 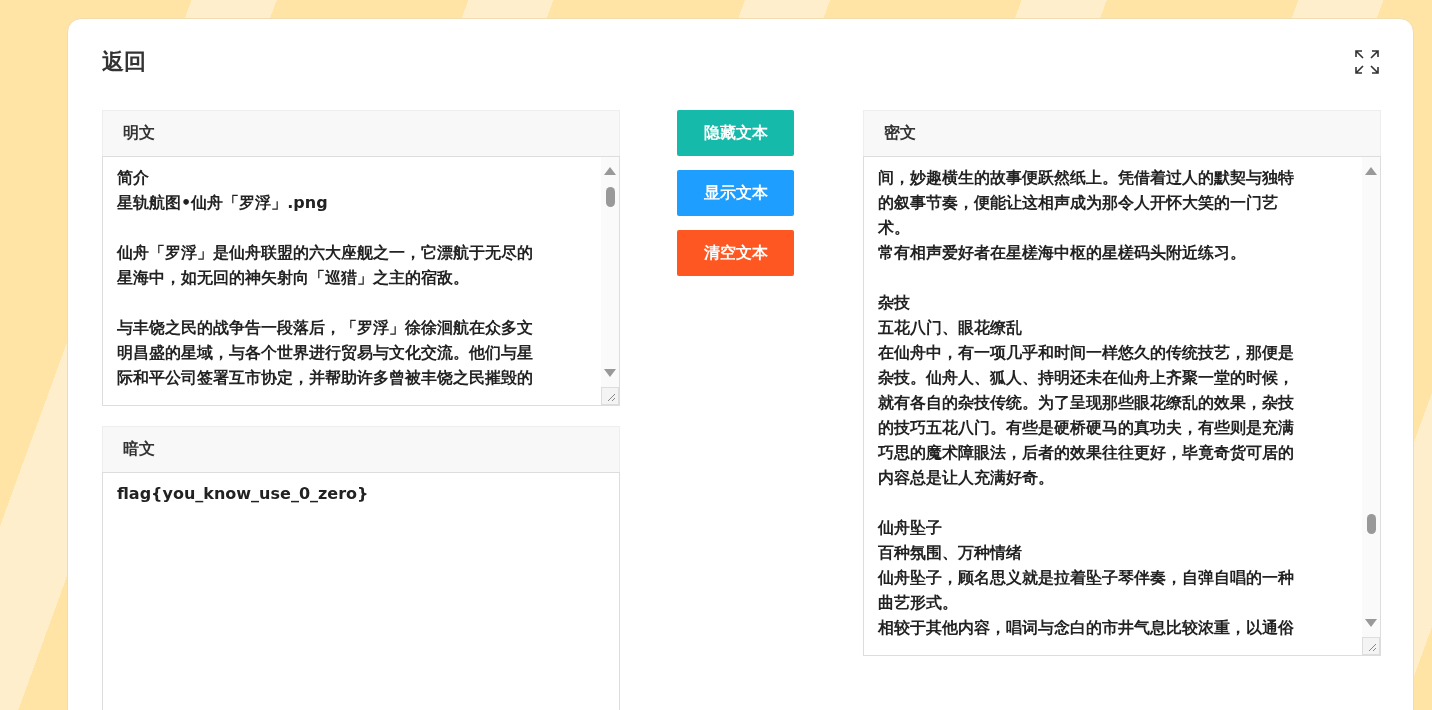 I want to click on text-line: 与丰饶之民的战争告一段落后，「罗浮」徐徐洄航在众多文, so click(x=325, y=328).